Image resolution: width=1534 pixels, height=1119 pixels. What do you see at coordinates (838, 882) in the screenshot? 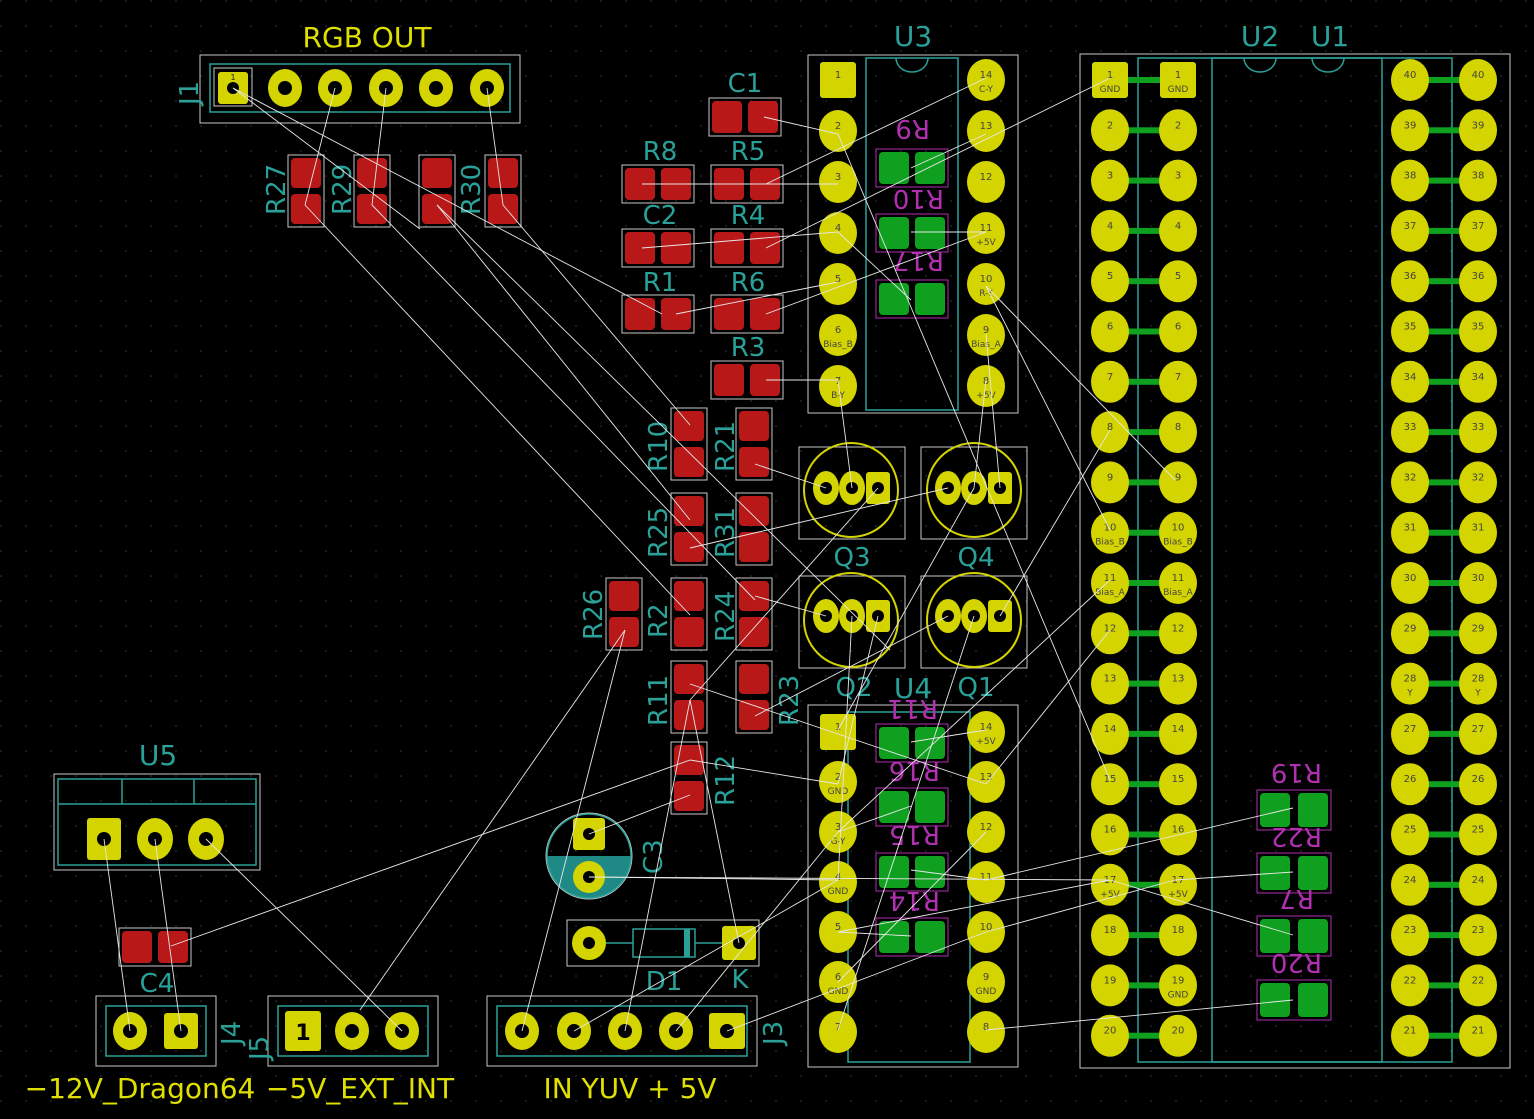
I see `u4-pad-4: 4GND` at bounding box center [838, 882].